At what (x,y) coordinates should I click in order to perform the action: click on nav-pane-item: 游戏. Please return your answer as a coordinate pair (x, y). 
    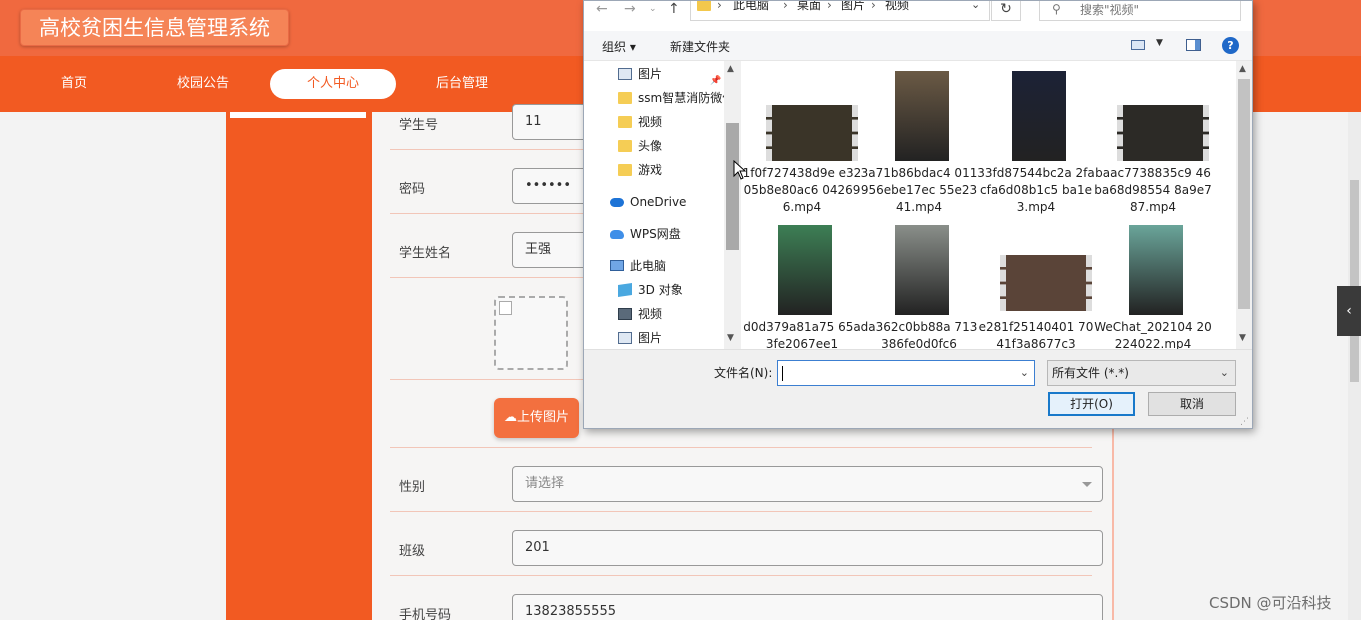
    Looking at the image, I should click on (654, 170).